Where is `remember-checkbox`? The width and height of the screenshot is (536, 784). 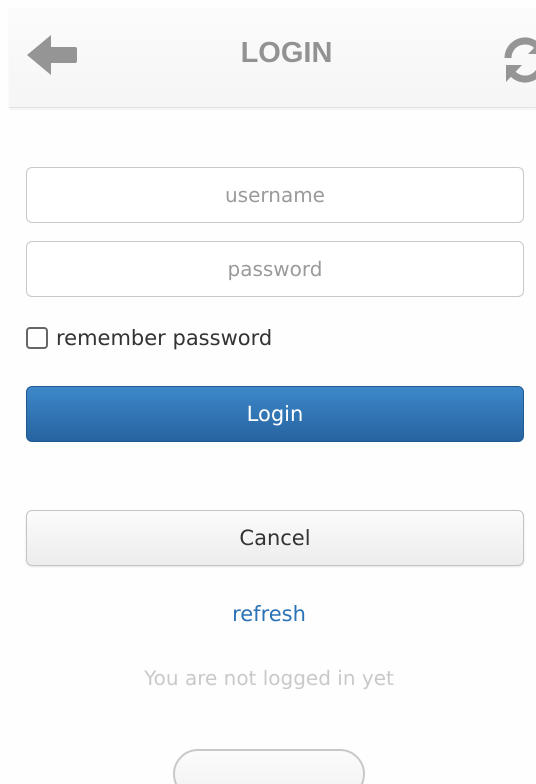
remember-checkbox is located at coordinates (37, 338).